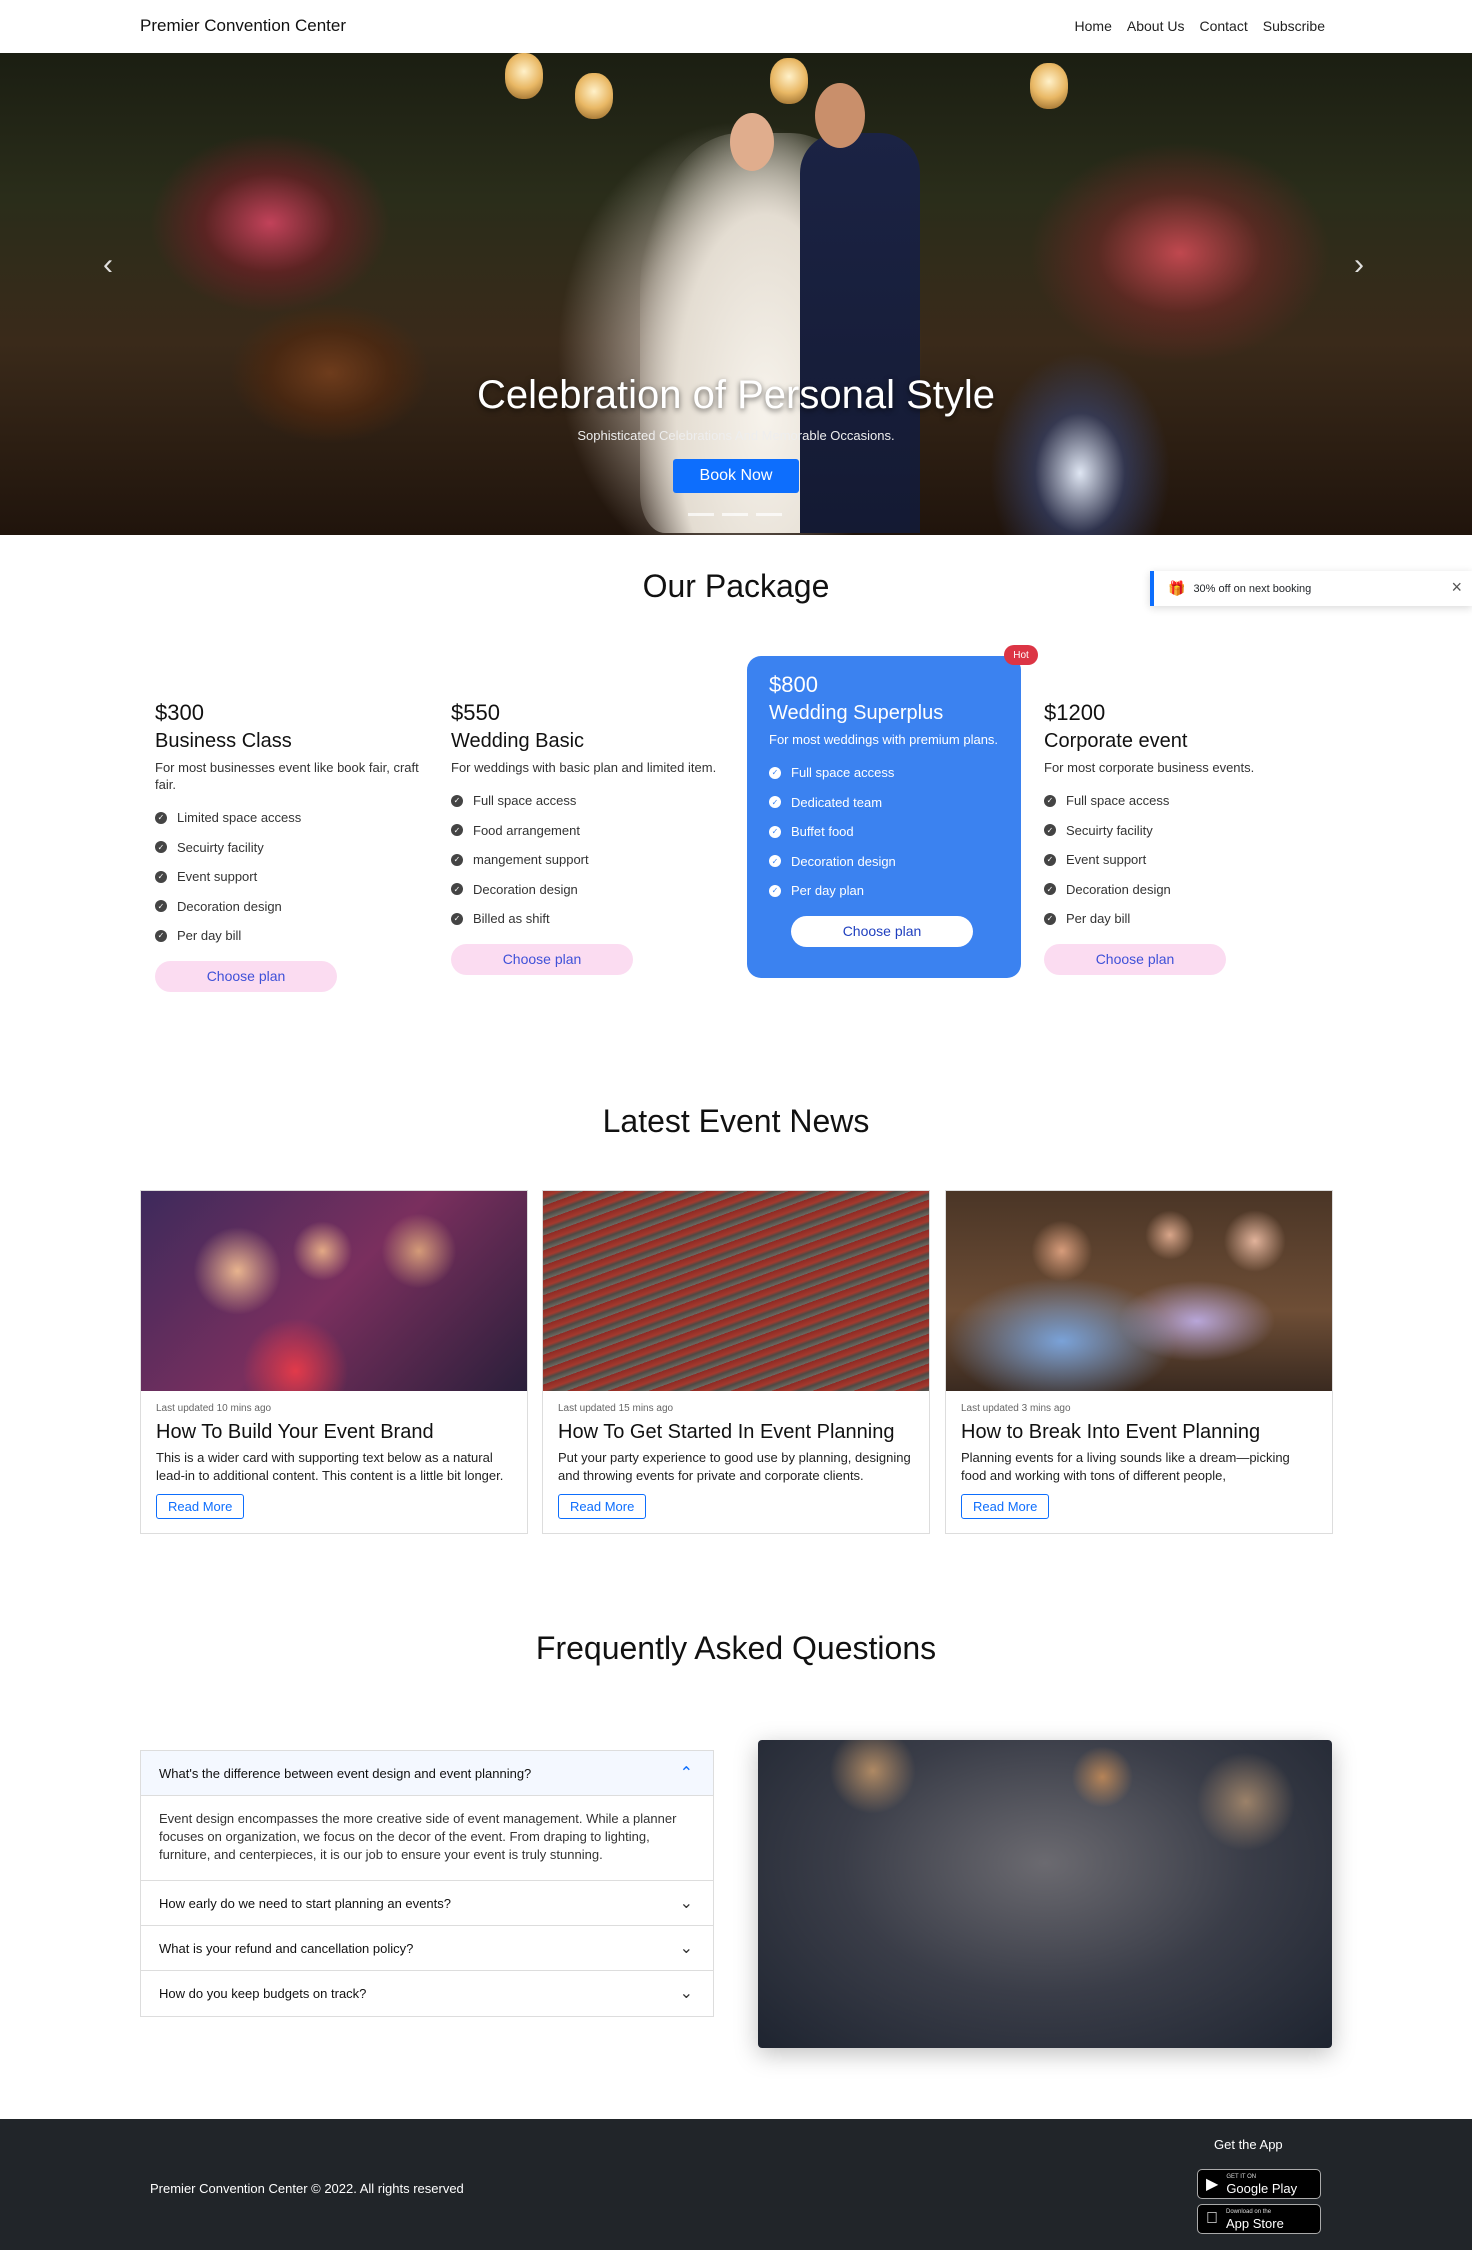 This screenshot has width=1472, height=2250. I want to click on plan-feature: ✓ Per day plan, so click(884, 891).